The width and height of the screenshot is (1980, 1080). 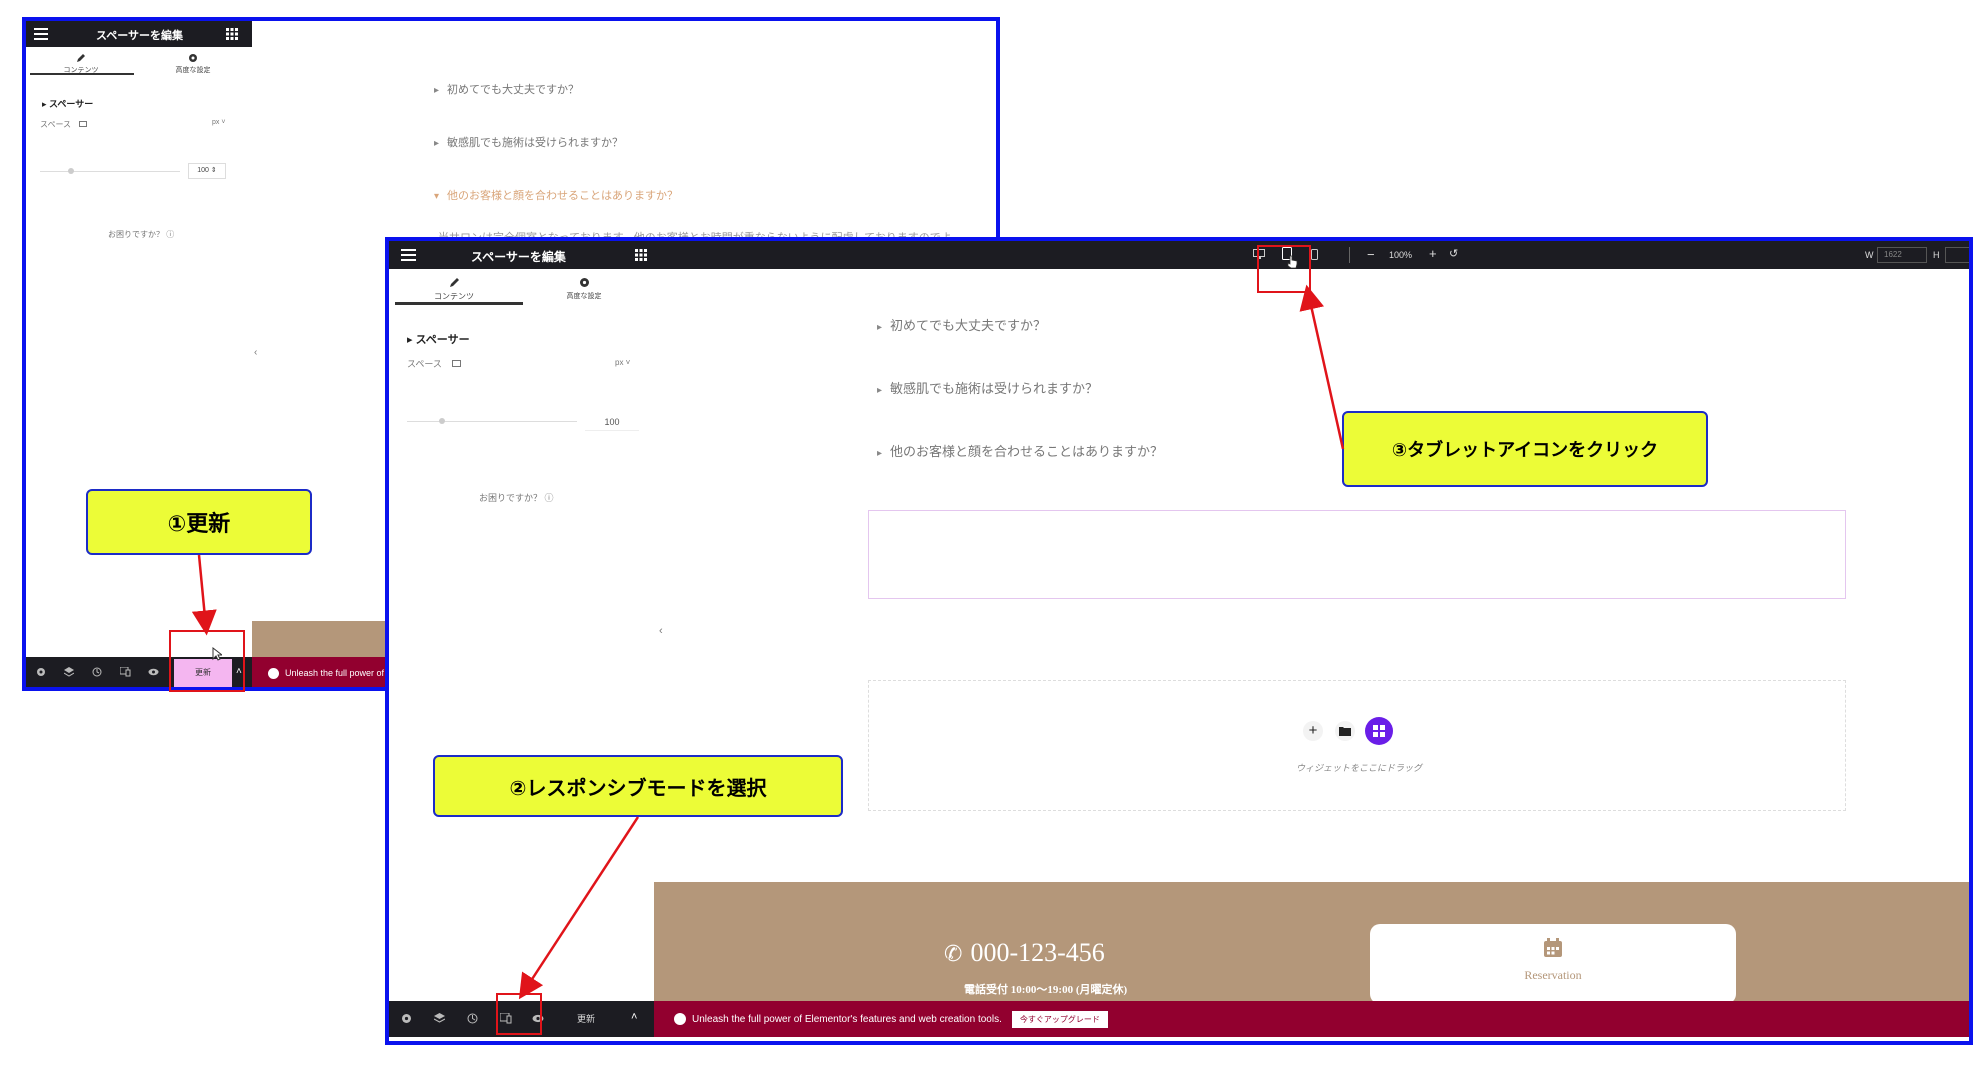 I want to click on front-help-link: お困りですか？ ⓘ, so click(x=516, y=497).